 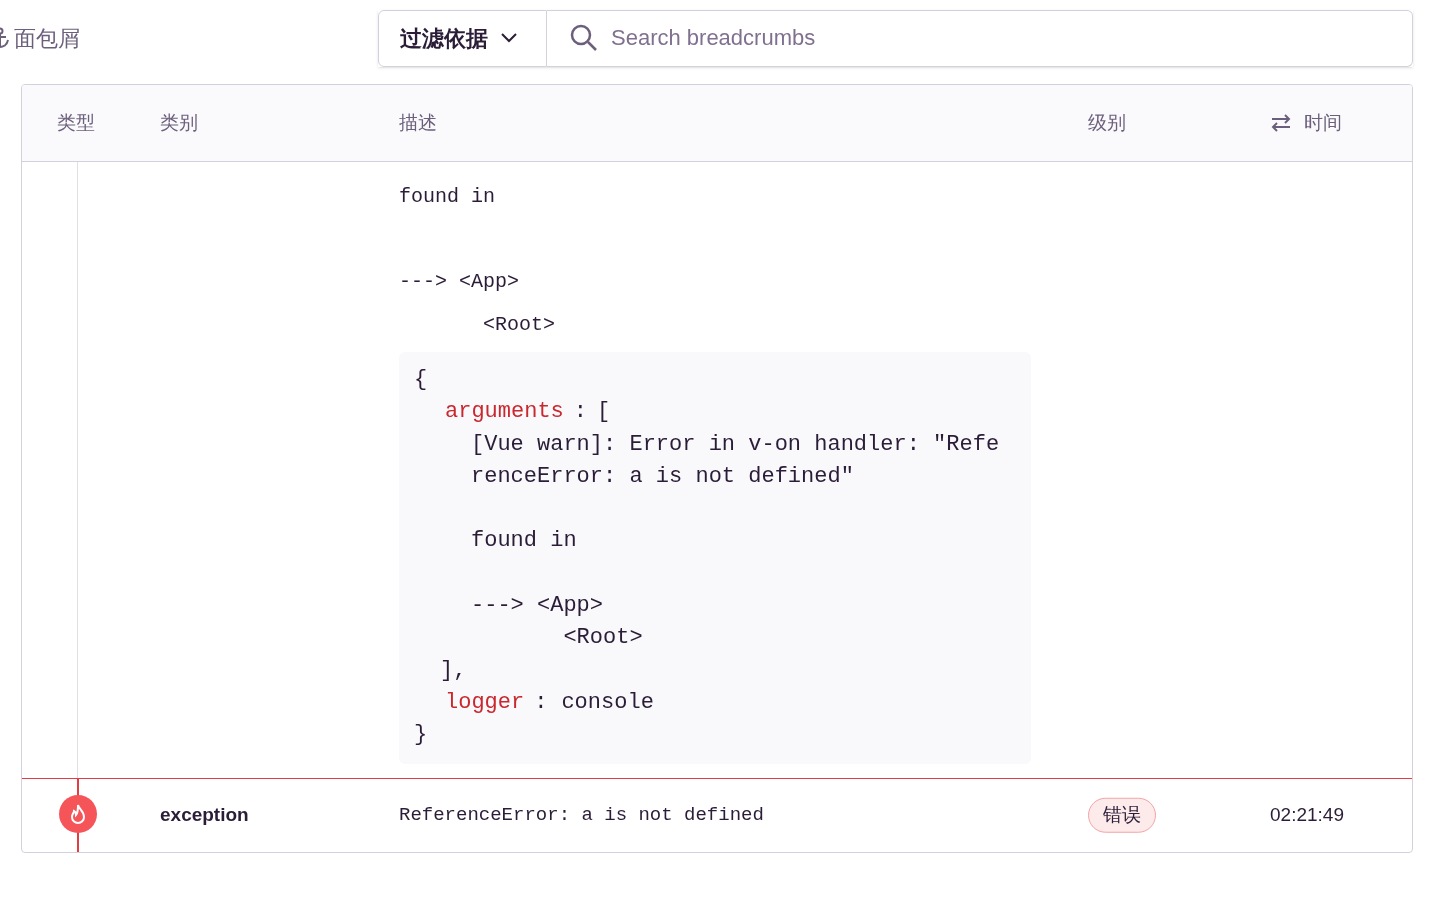 I want to click on category-text: exception, so click(x=204, y=814).